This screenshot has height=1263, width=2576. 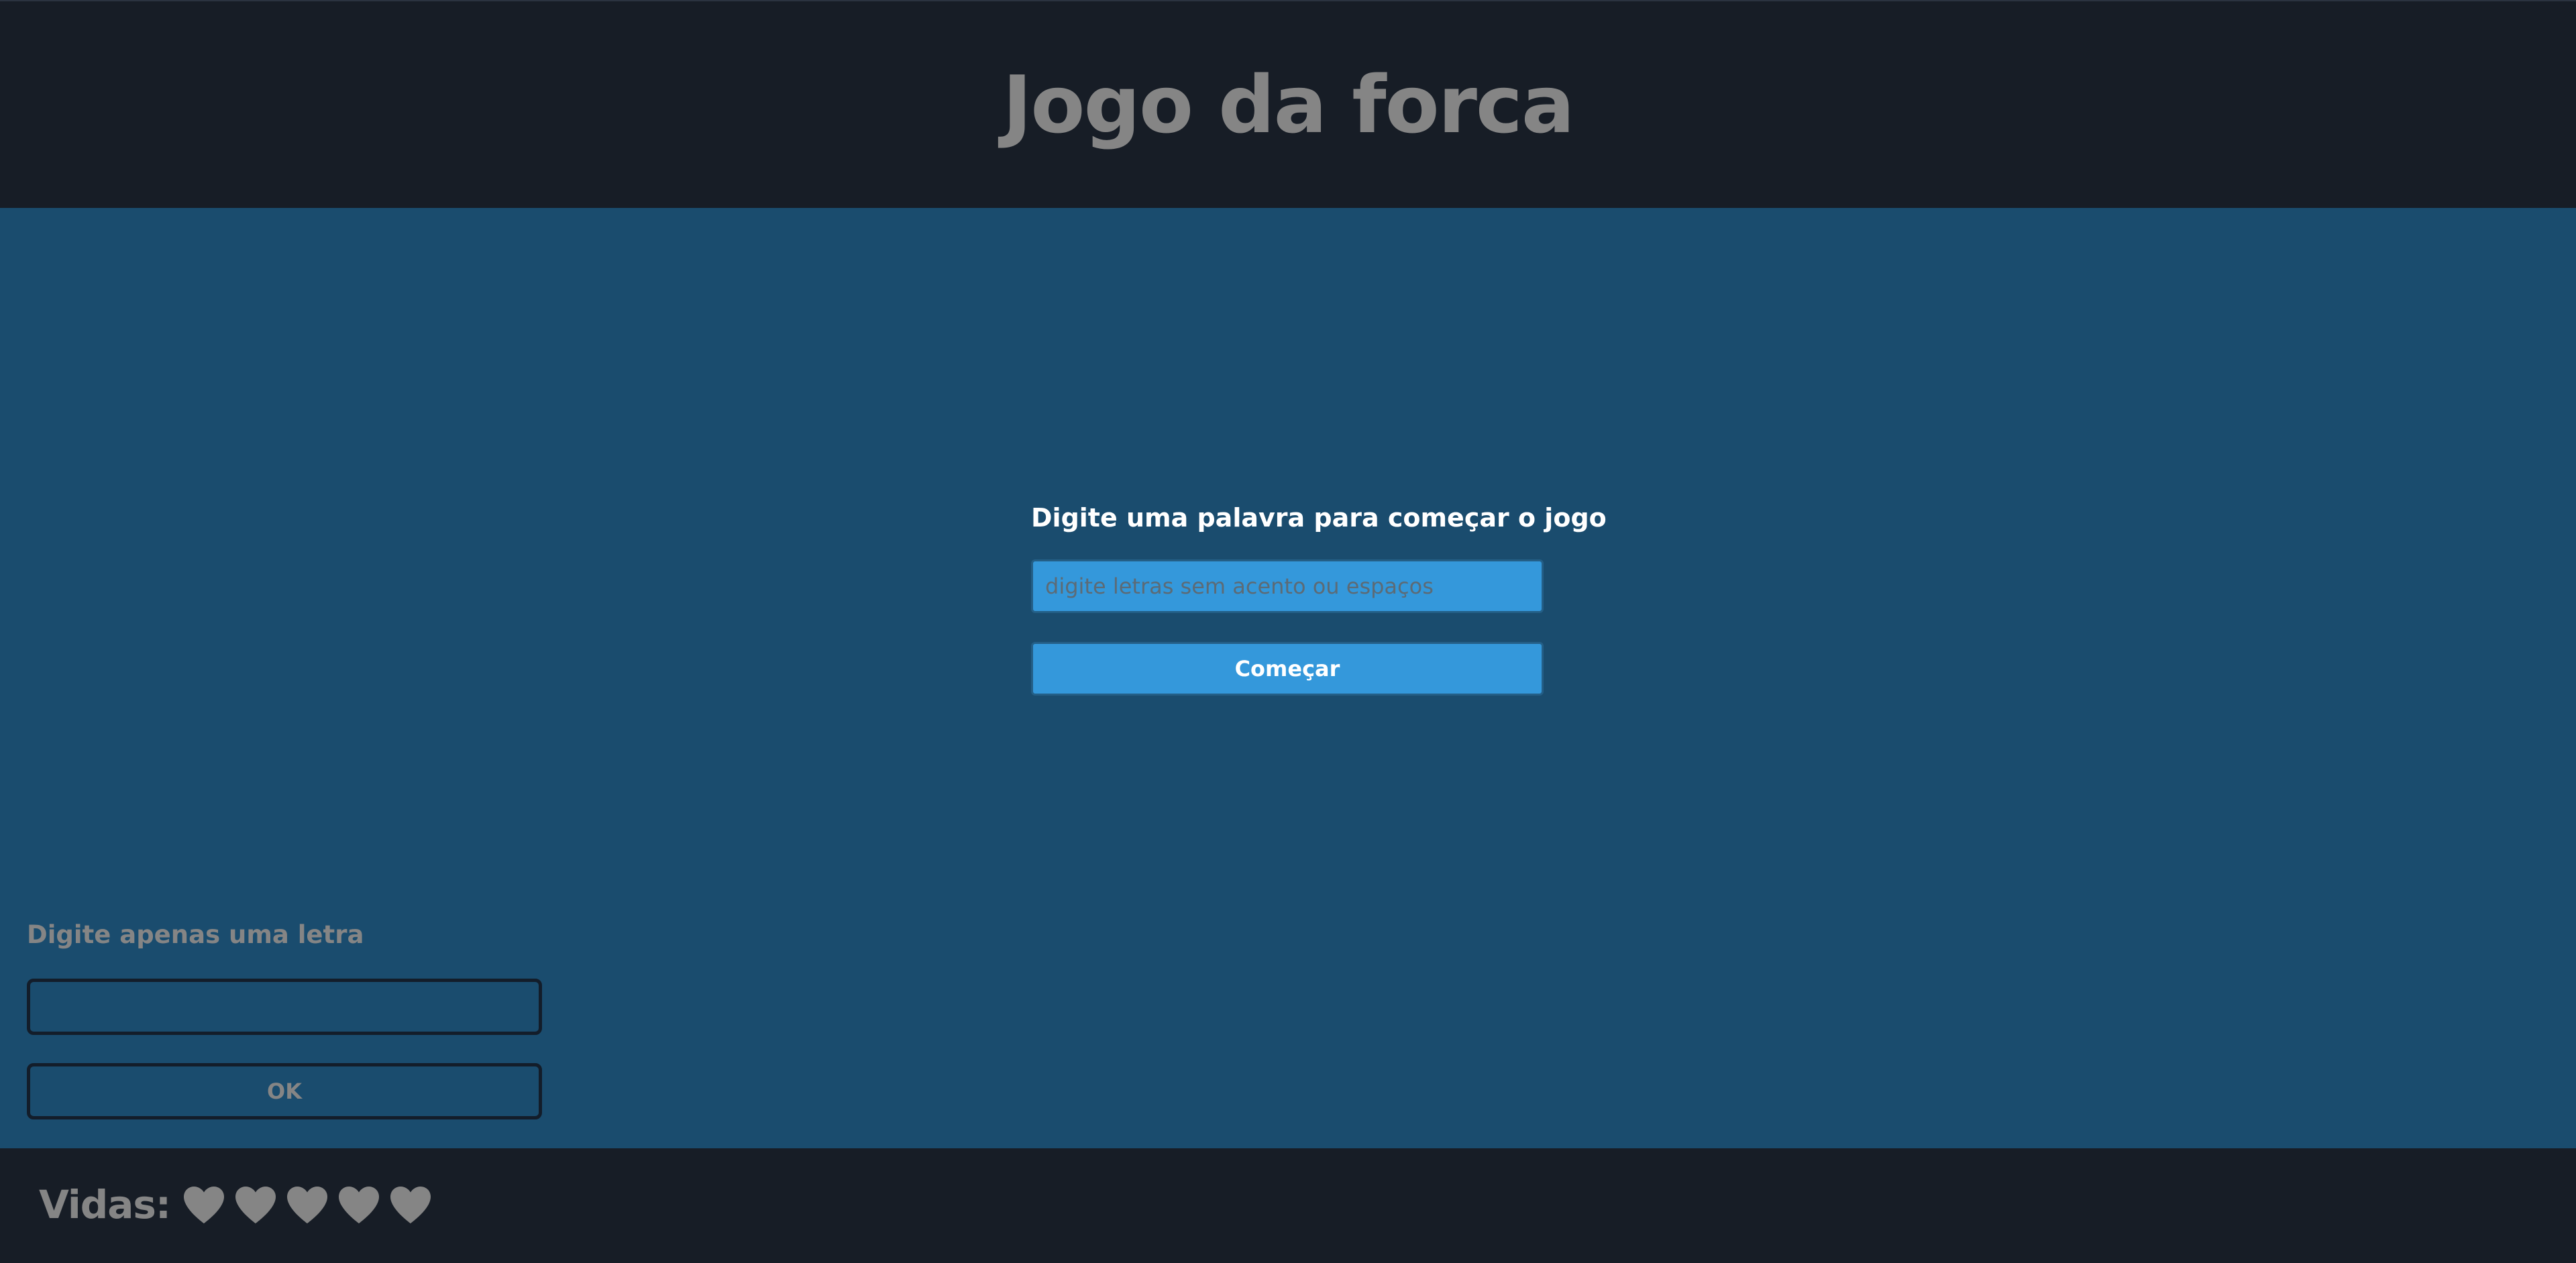 I want to click on footer: Vidas:, so click(x=1288, y=1205).